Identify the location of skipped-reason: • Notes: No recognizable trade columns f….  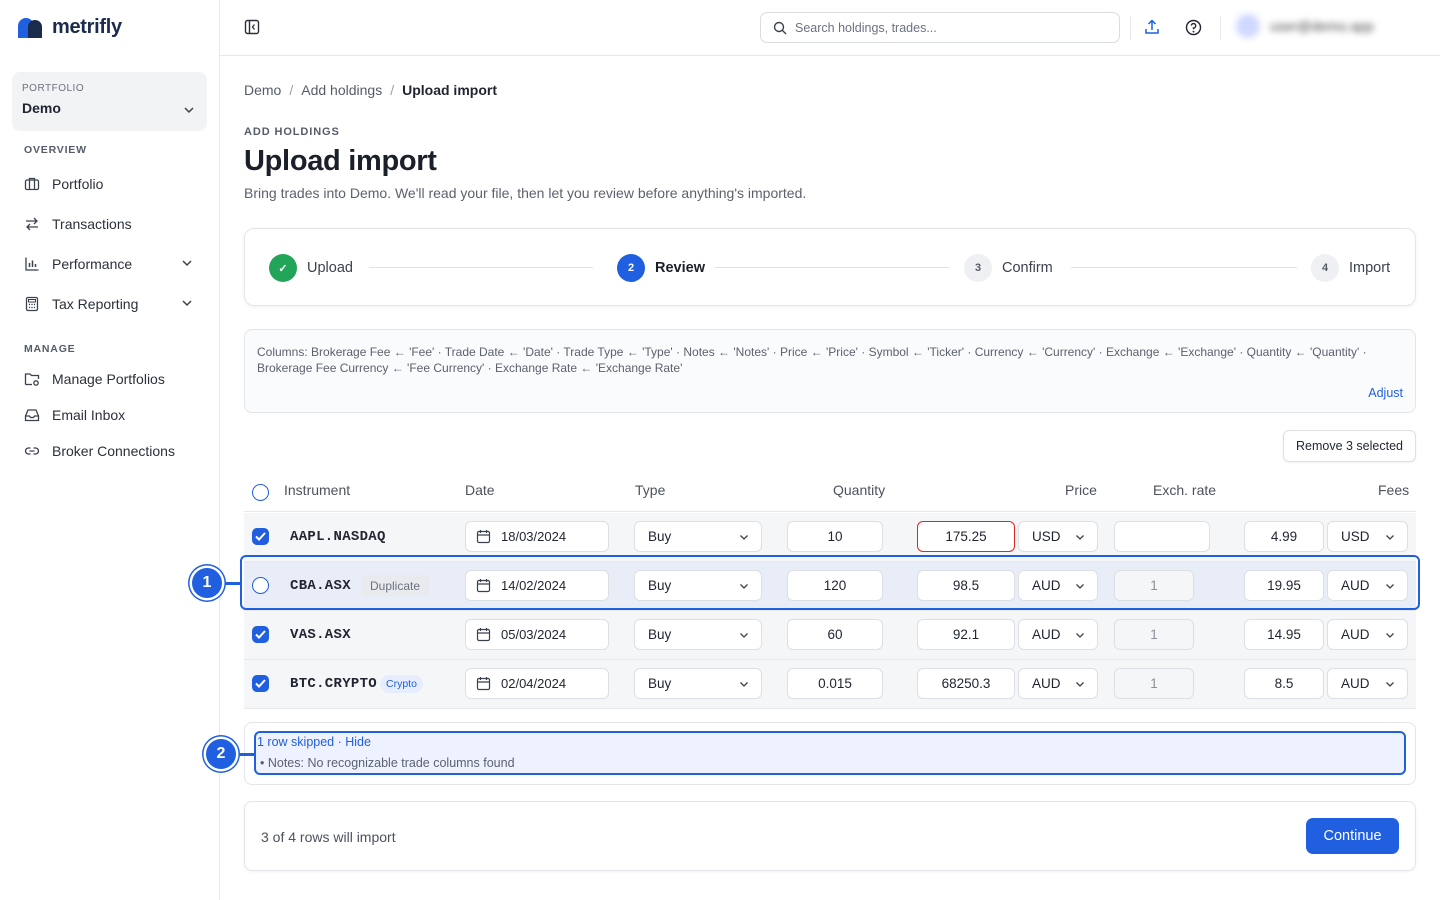
(387, 763).